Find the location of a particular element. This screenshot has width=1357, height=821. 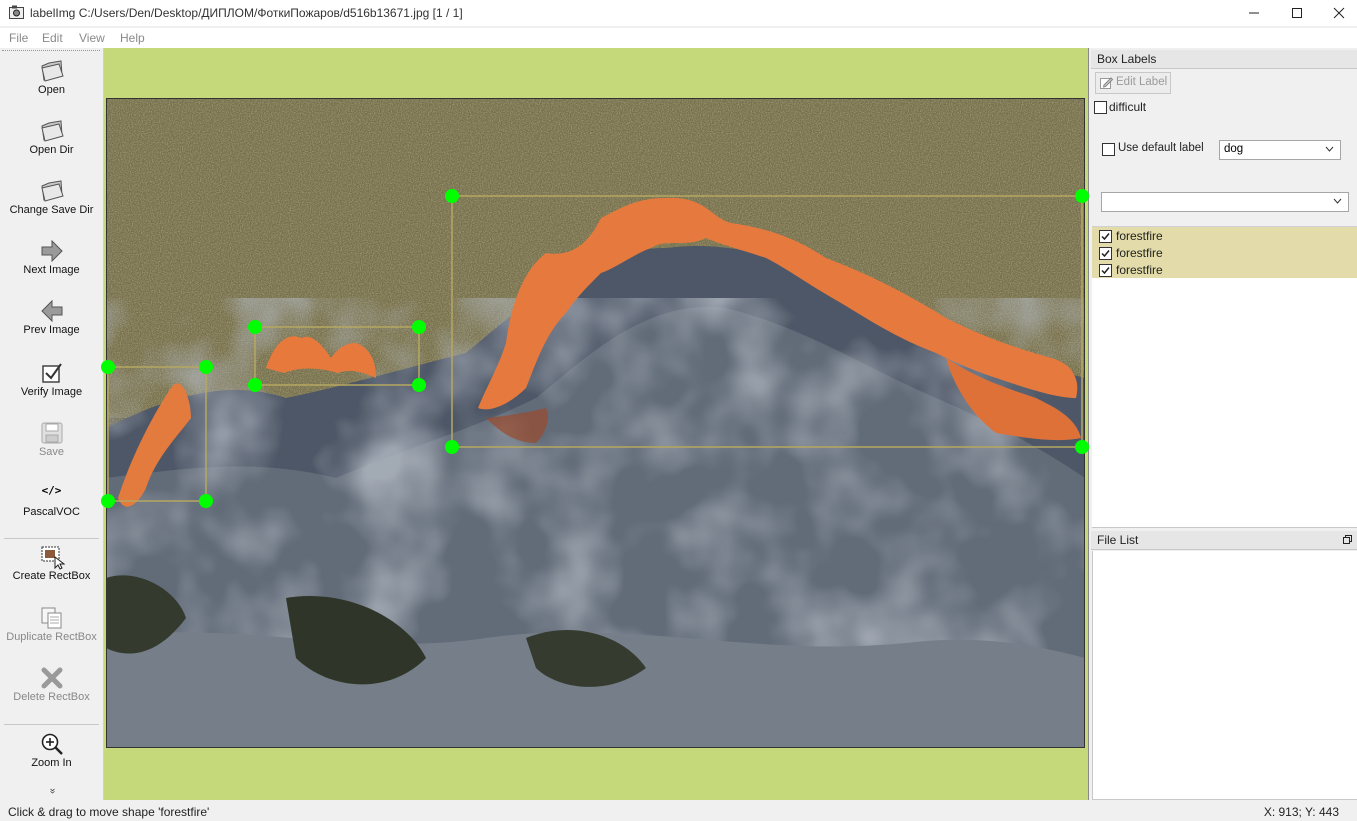

default-label-value: dog is located at coordinates (1234, 149).